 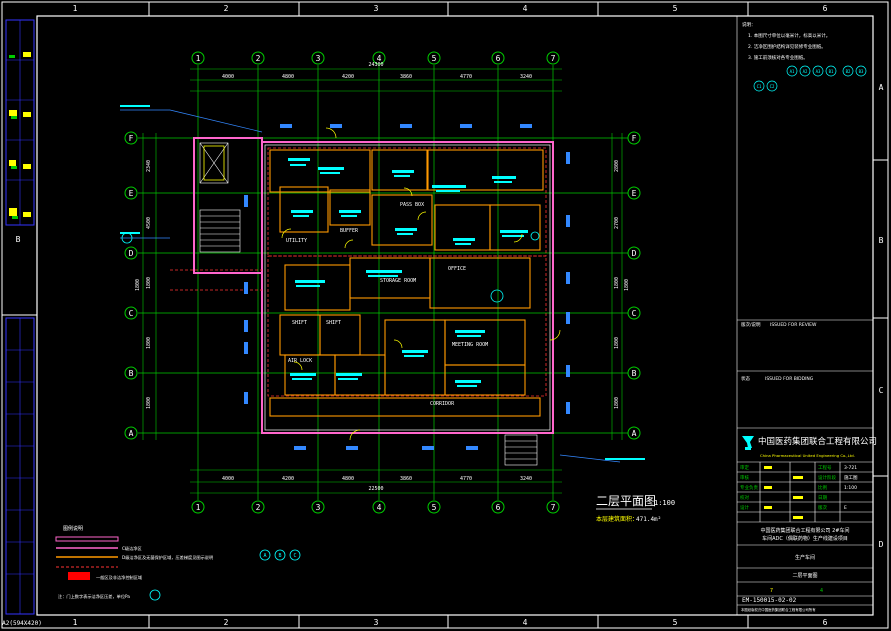 What do you see at coordinates (617, 519) in the screenshot?
I see `plan-area-label: 本层建筑面积：` at bounding box center [617, 519].